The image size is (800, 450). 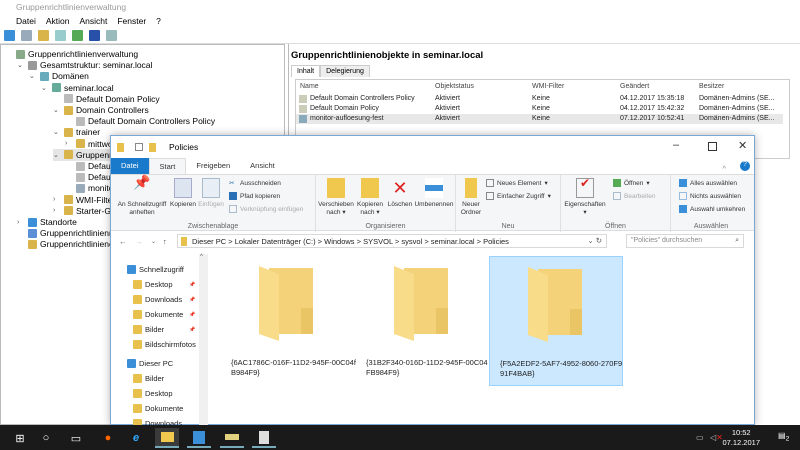 I want to click on new-folder-button: Neuer Ordner, so click(x=471, y=197).